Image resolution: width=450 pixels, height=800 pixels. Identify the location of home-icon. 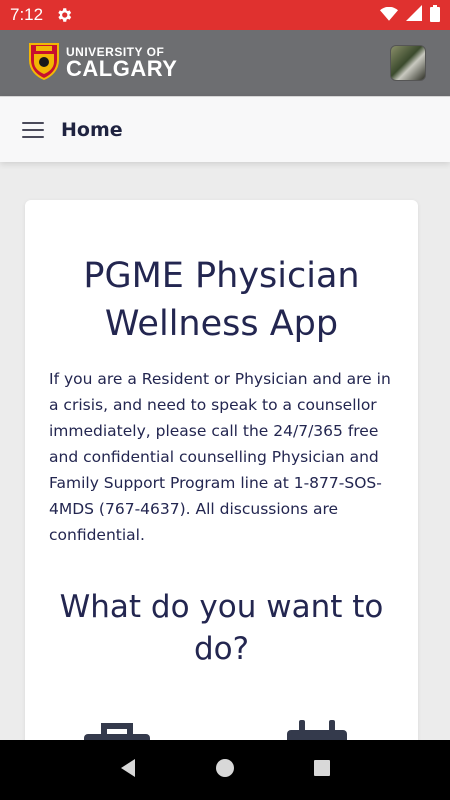
(225, 770).